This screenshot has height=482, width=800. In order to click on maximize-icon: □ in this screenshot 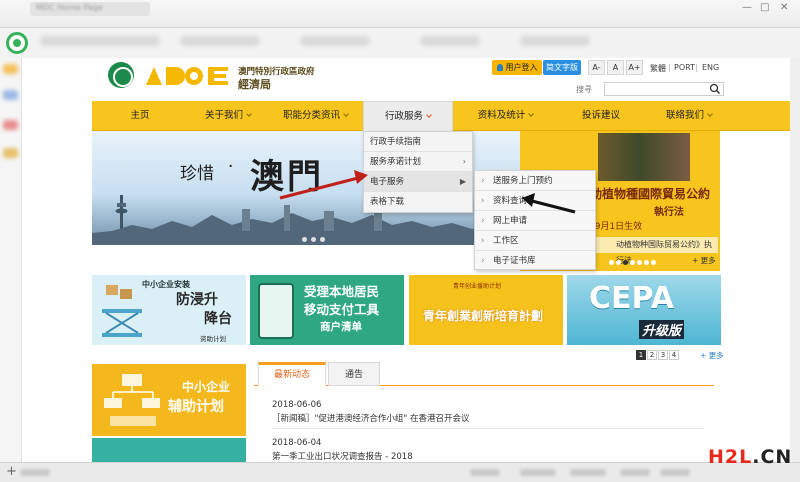, I will do `click(764, 7)`.